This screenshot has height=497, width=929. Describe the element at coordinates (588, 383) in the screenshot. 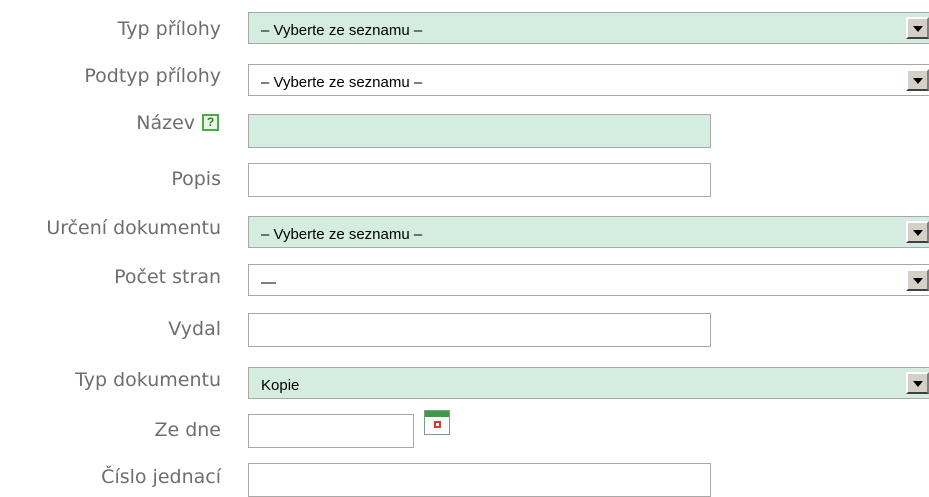

I see `typ-dokumentu-select: Kopie` at that location.